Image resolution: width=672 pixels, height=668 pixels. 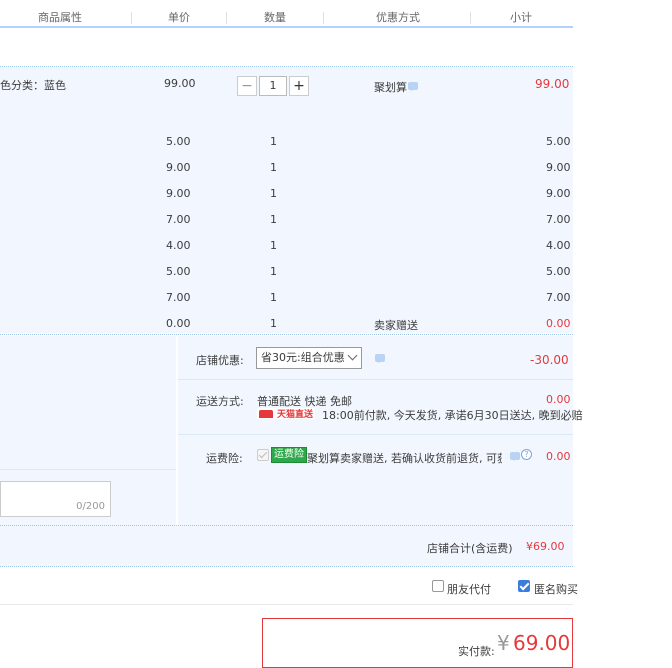 What do you see at coordinates (470, 548) in the screenshot?
I see `shop-total-label: 店铺合计(含运费)` at bounding box center [470, 548].